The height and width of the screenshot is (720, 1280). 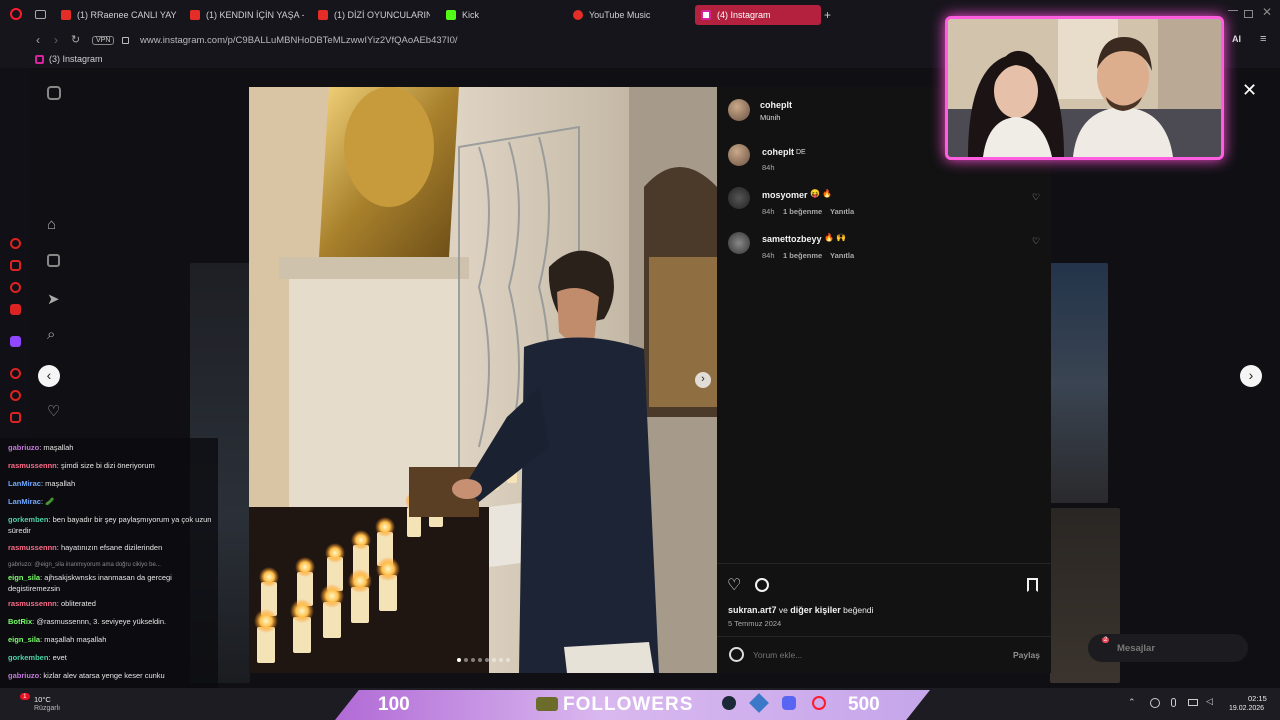 I want to click on extensions-icon, so click(x=15, y=417).